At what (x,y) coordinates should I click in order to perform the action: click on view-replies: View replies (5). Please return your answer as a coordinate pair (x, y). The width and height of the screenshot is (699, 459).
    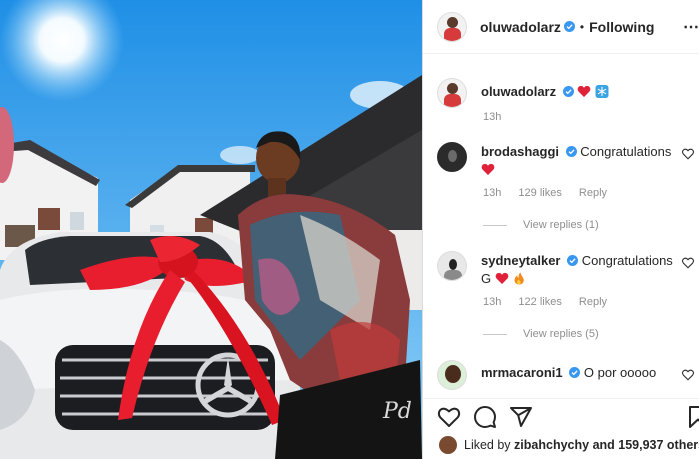
    Looking at the image, I should click on (541, 334).